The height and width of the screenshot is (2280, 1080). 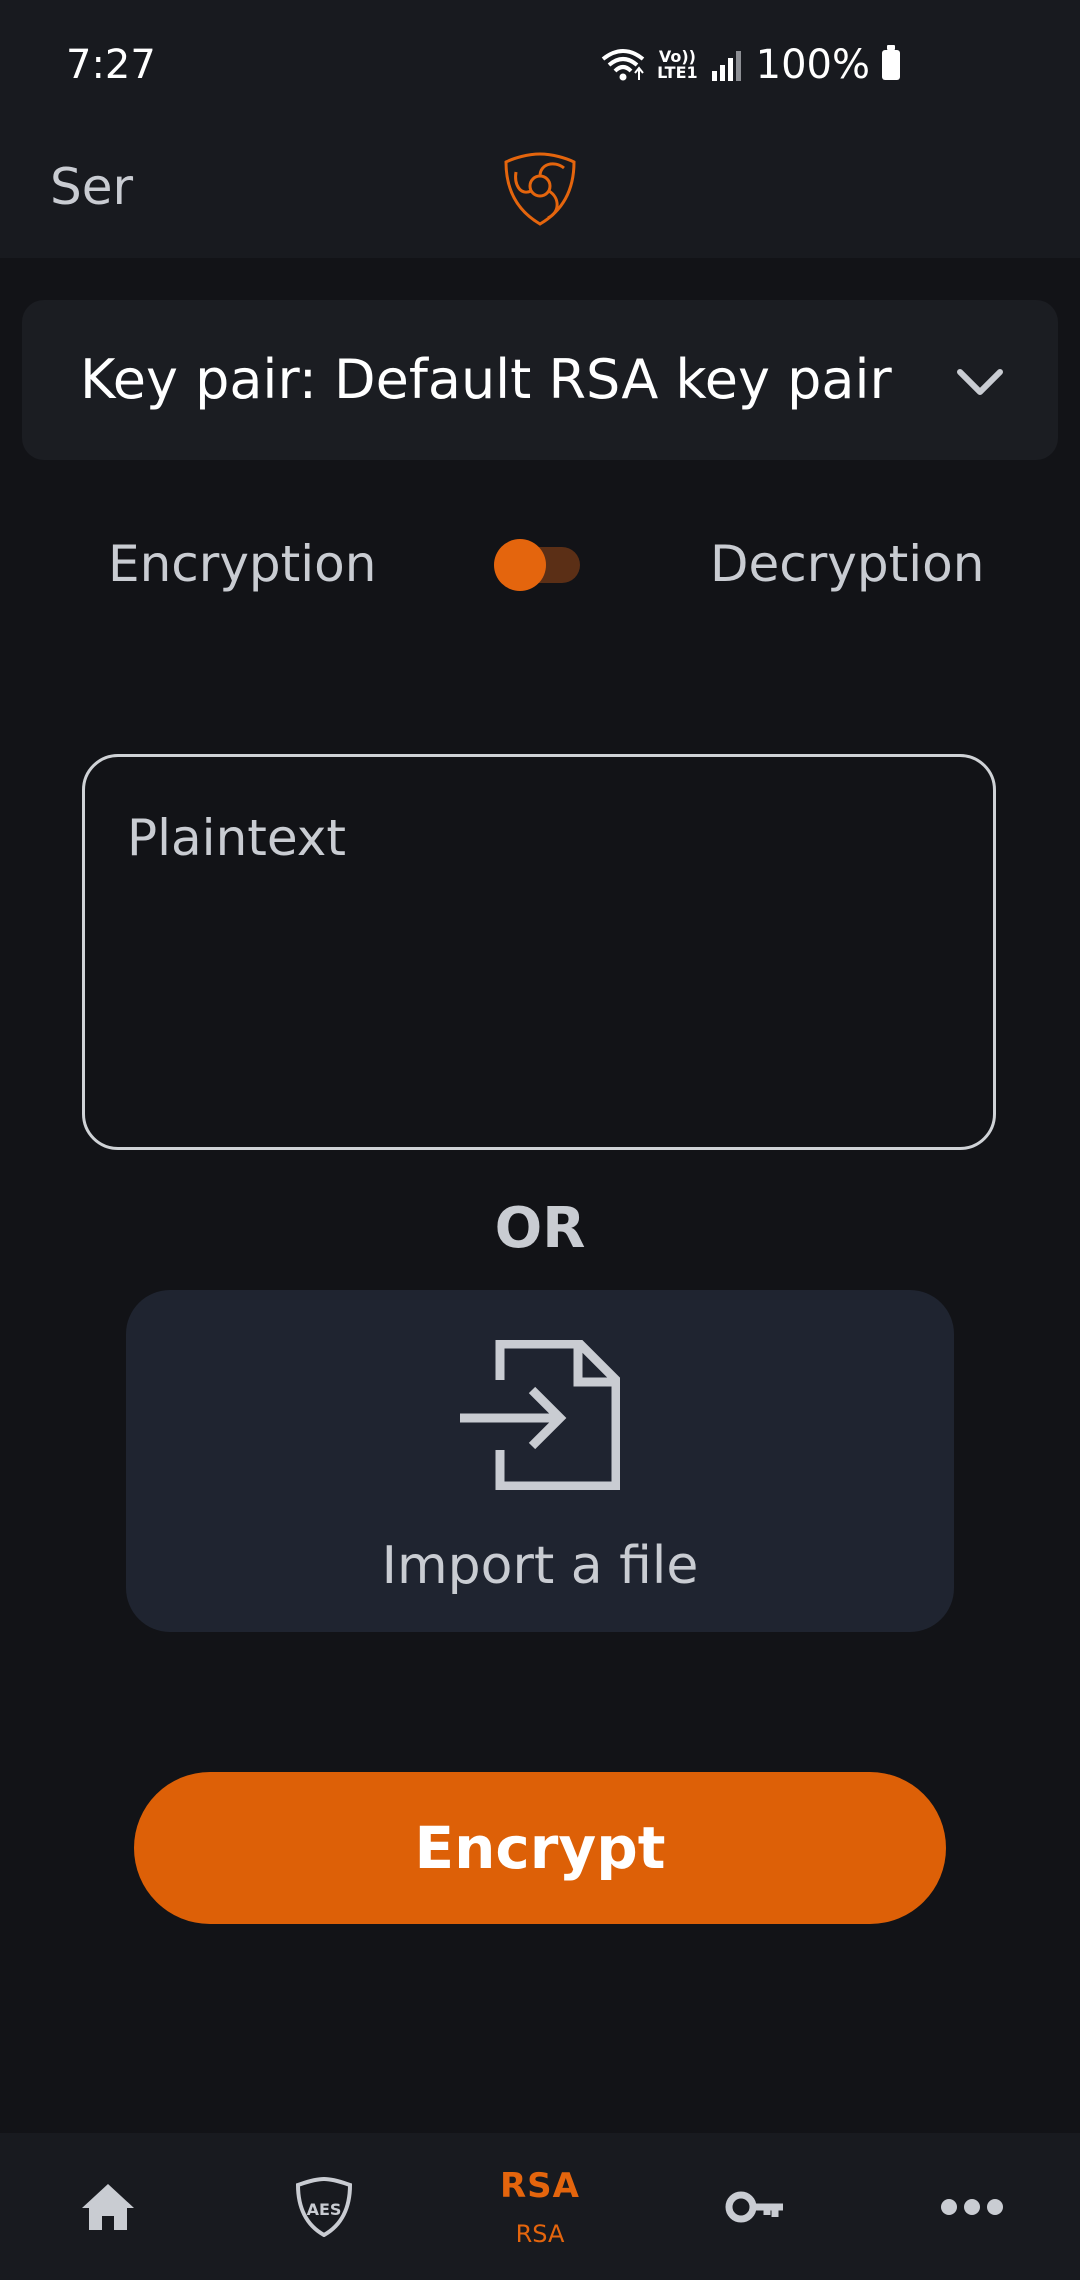 I want to click on file-import-icon, so click(x=540, y=1415).